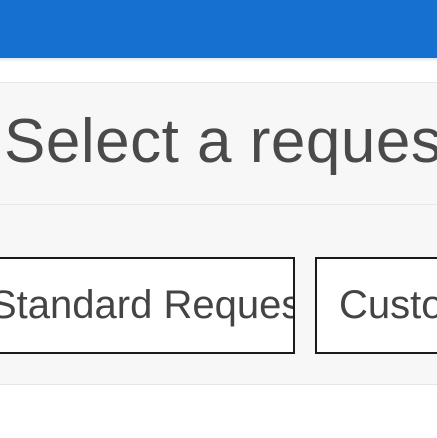  Describe the element at coordinates (218, 204) in the screenshot. I see `panel-divider` at that location.